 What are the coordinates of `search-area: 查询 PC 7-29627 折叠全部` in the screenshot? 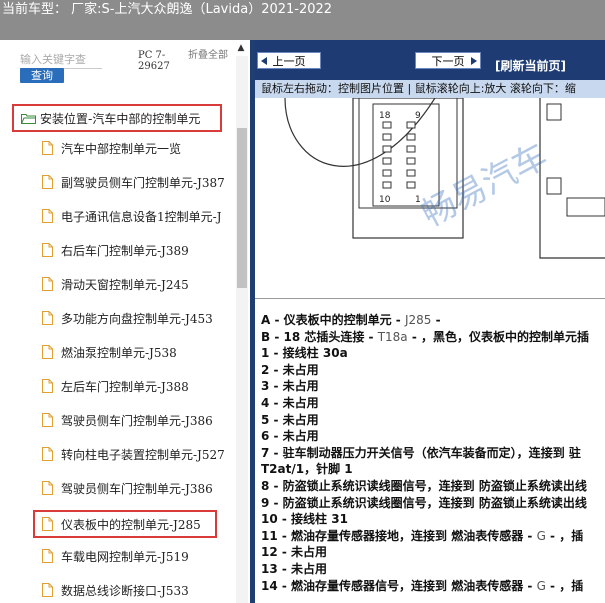 It's located at (125, 65).